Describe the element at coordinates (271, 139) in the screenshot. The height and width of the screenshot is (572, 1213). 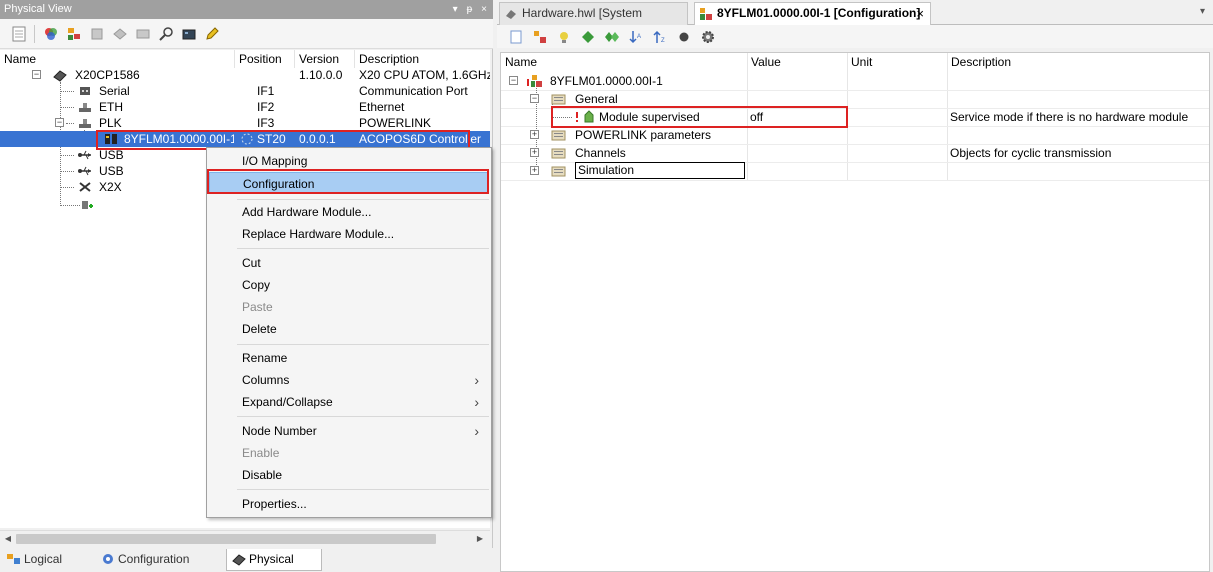
I see `acopos-position: ST20` at that location.